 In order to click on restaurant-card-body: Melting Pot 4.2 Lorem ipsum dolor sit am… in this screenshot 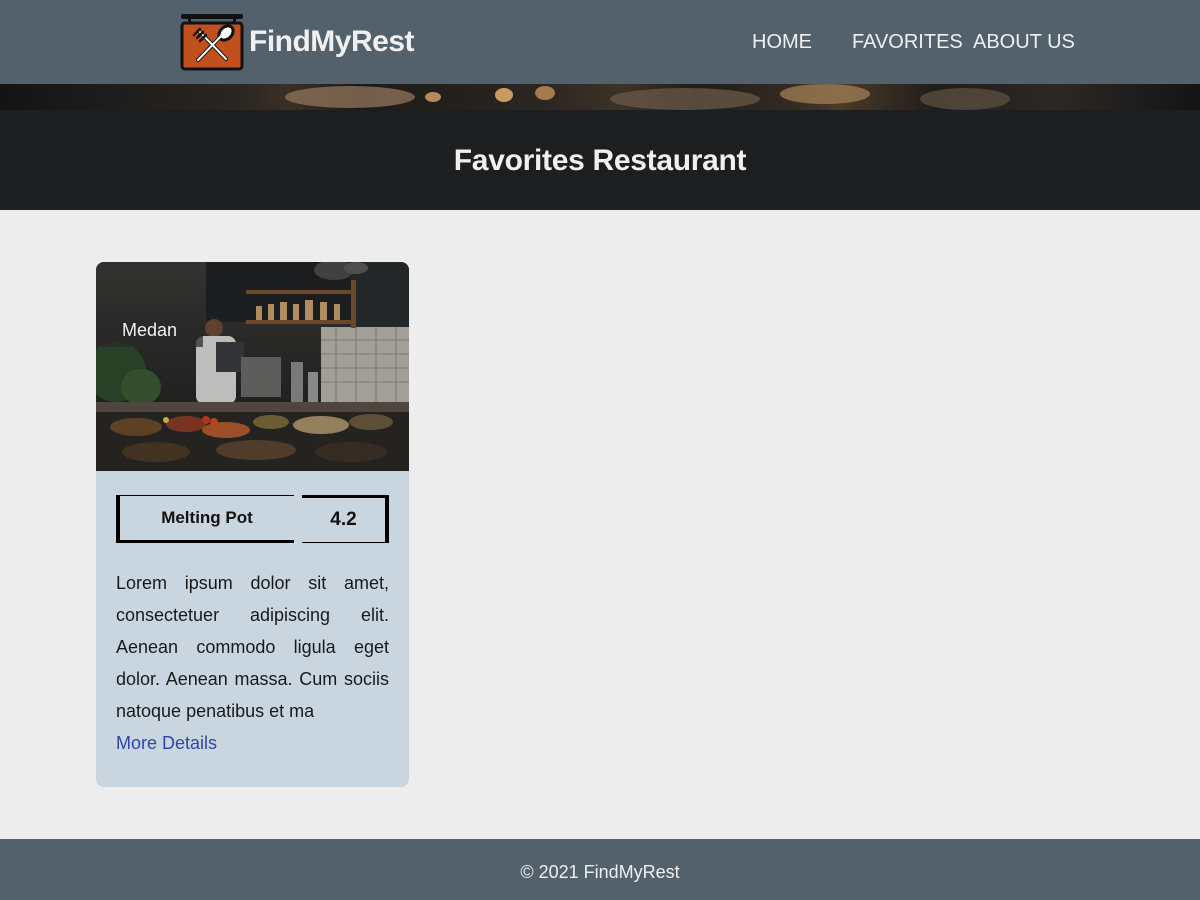, I will do `click(252, 615)`.